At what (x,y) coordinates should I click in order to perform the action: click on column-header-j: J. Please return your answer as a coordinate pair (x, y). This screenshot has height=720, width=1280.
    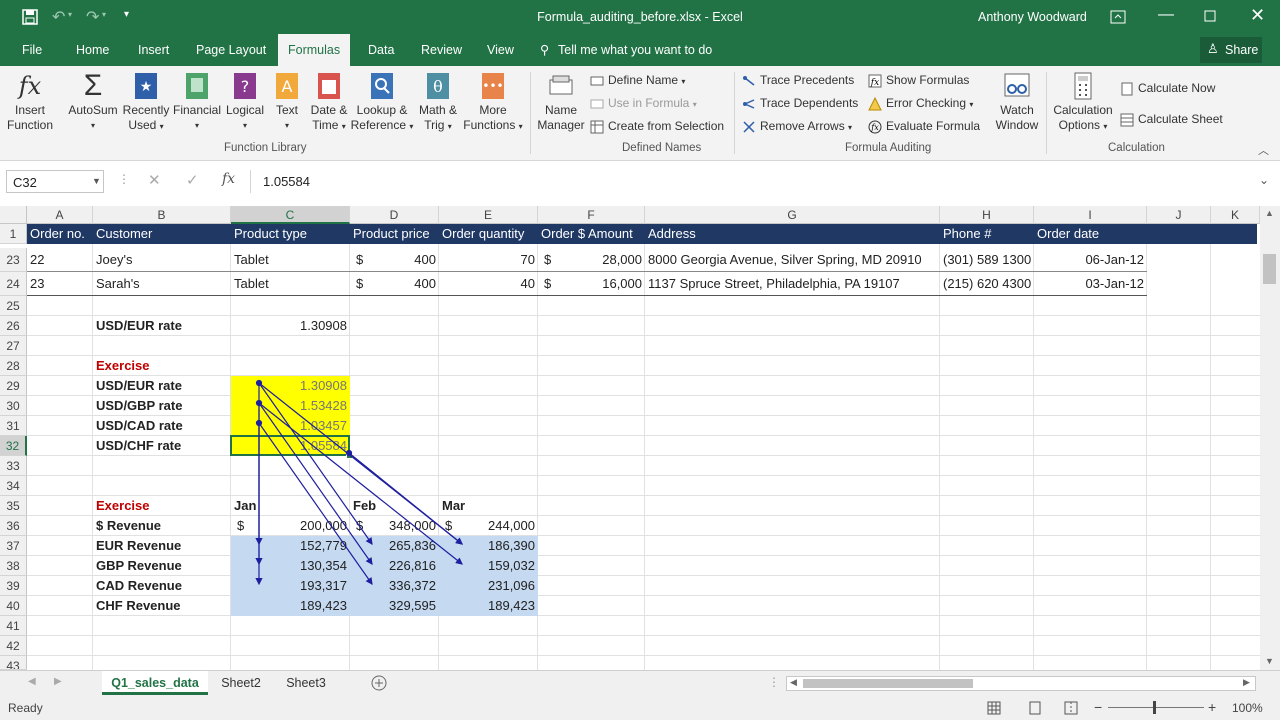
    Looking at the image, I should click on (1179, 215).